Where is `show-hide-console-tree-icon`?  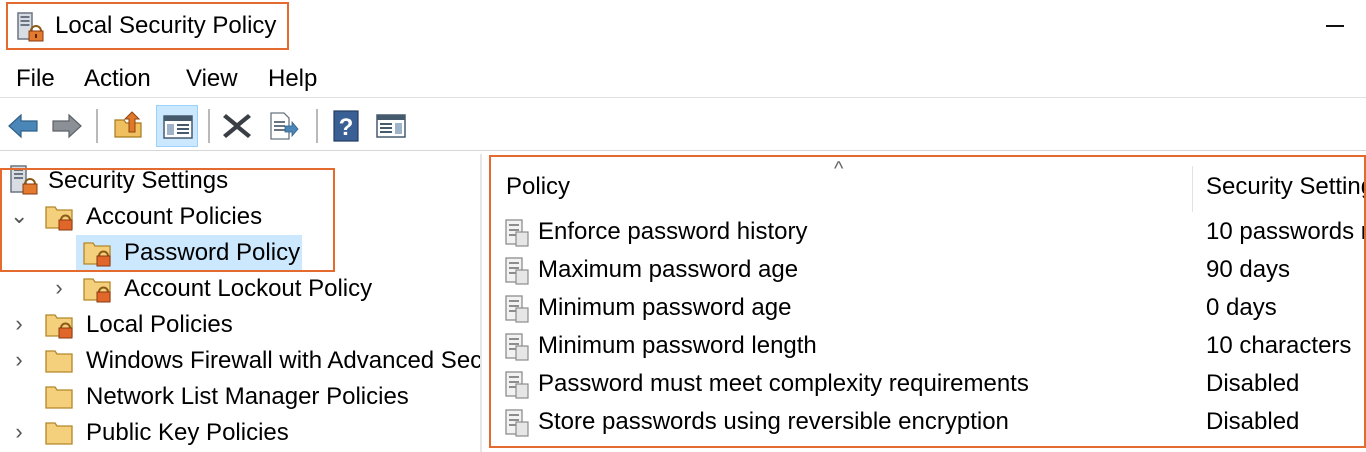
show-hide-console-tree-icon is located at coordinates (178, 127).